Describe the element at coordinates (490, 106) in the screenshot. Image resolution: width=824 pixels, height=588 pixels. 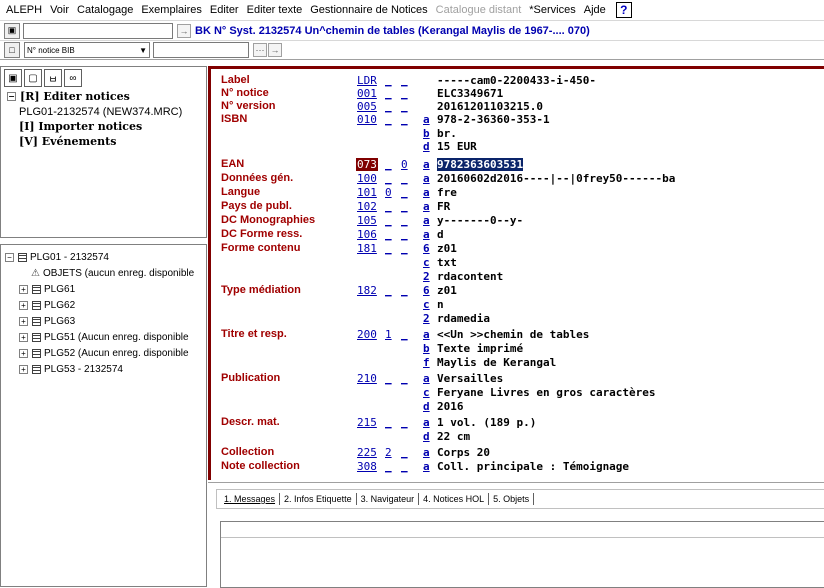
I see `field-value: 20161201103215.0` at that location.